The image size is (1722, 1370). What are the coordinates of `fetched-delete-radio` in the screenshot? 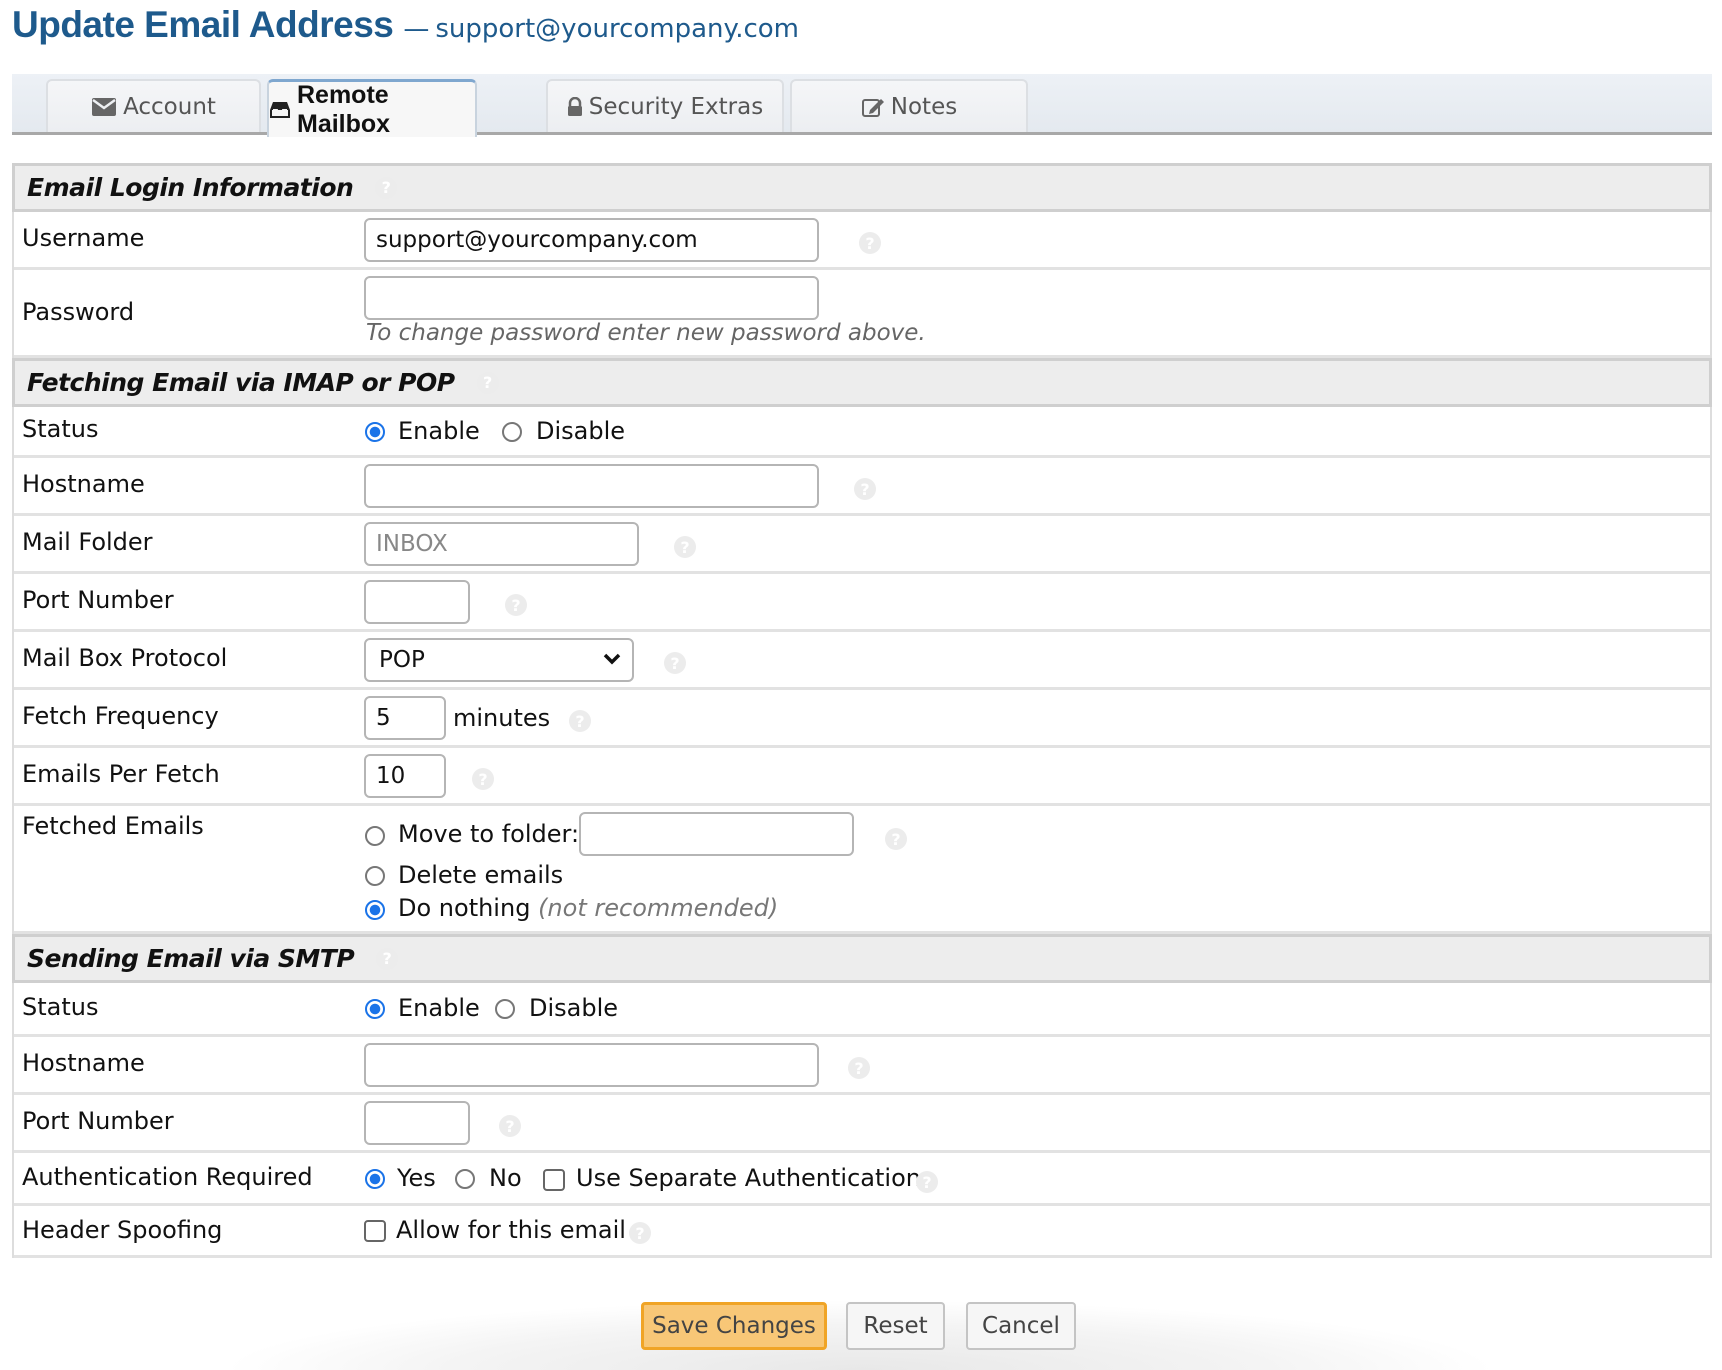 It's located at (375, 876).